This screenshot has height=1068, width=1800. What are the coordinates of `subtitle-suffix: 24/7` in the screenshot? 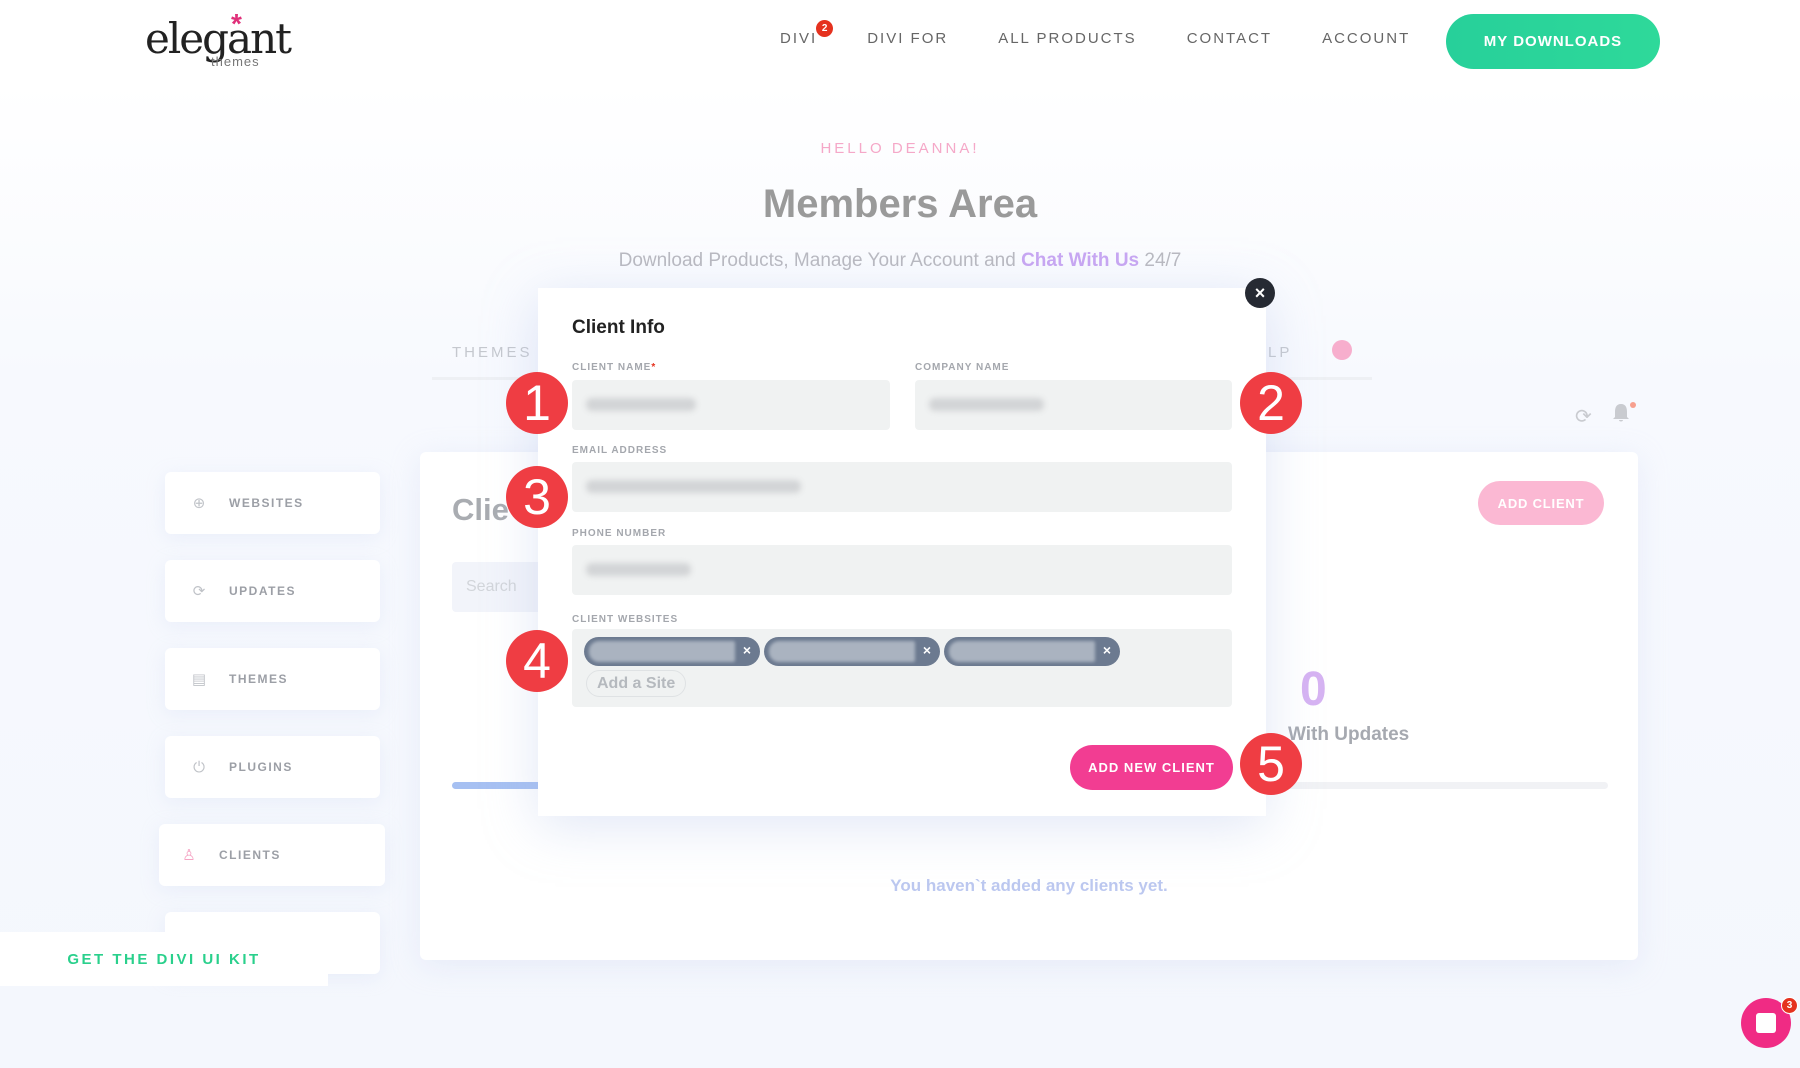 It's located at (1160, 260).